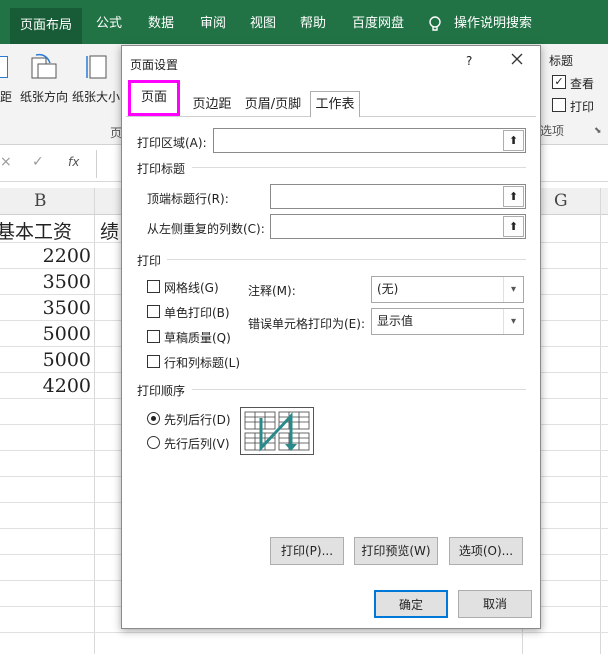 The image size is (608, 654). What do you see at coordinates (398, 196) in the screenshot?
I see `rows-repeat-input: ⬆` at bounding box center [398, 196].